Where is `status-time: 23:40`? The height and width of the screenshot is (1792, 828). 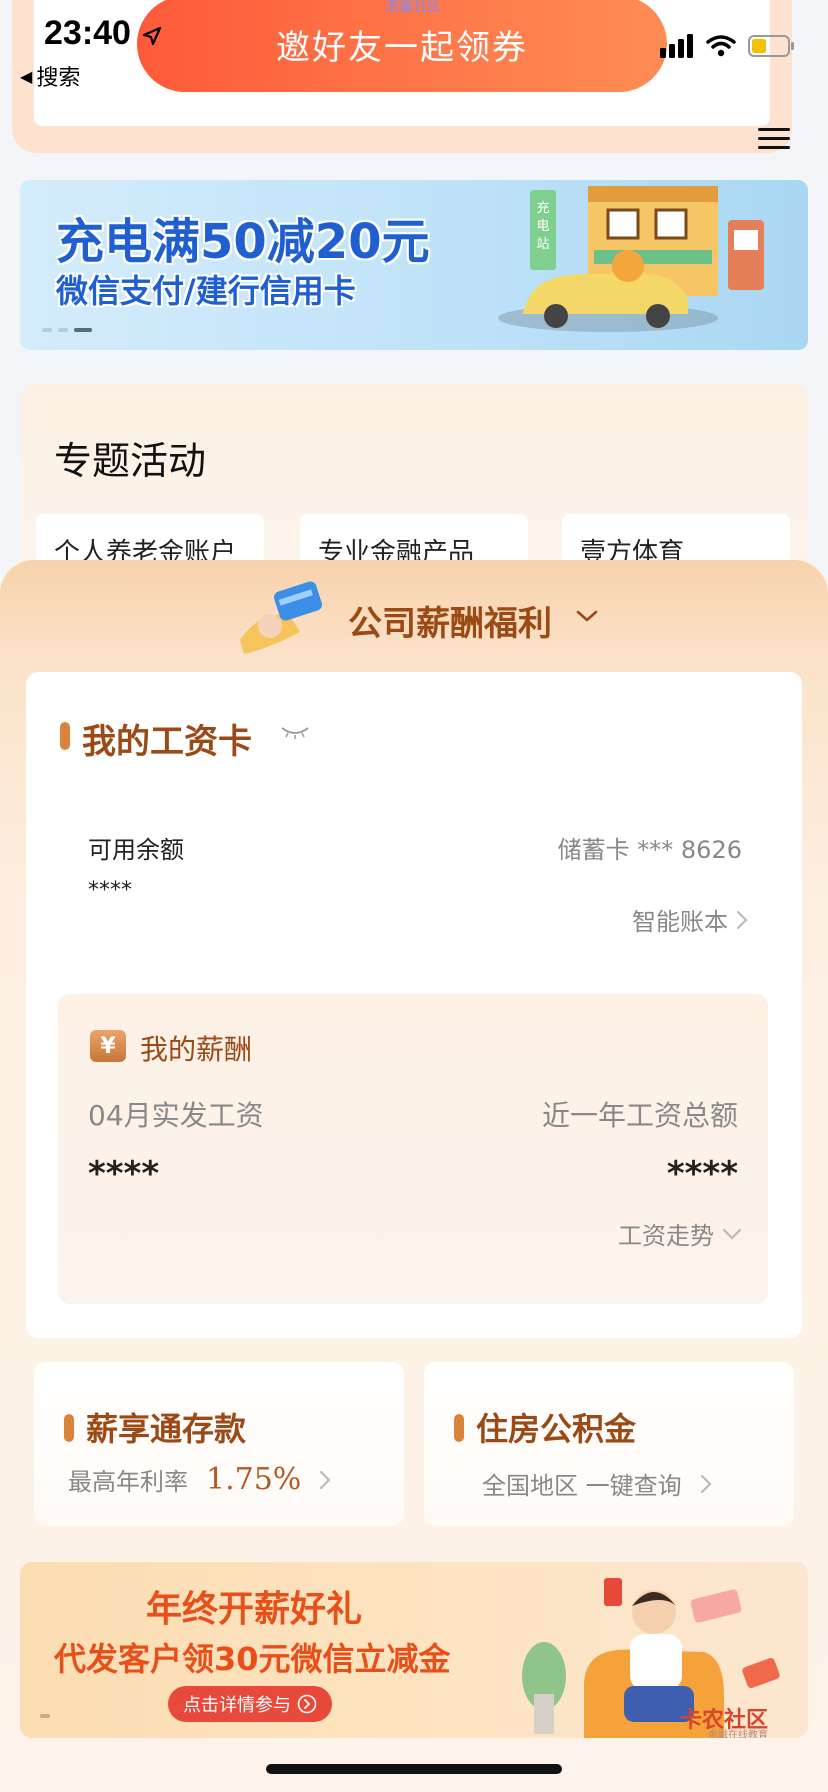
status-time: 23:40 is located at coordinates (87, 33).